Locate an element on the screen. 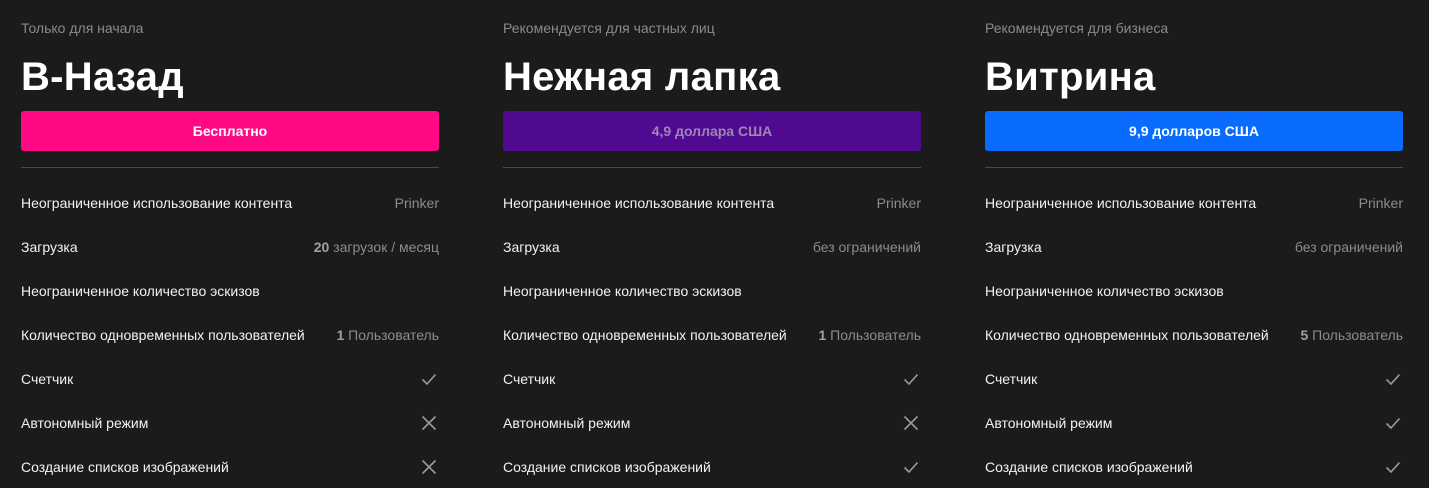 This screenshot has height=488, width=1429. feature-value-count: 20 is located at coordinates (321, 247).